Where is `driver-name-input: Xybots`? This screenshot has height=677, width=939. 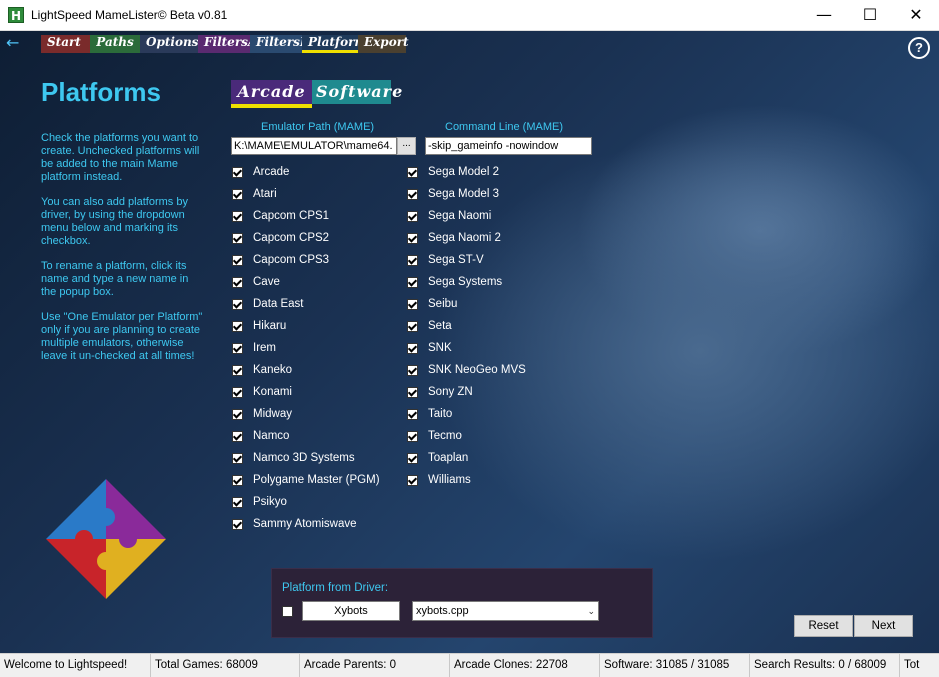
driver-name-input: Xybots is located at coordinates (351, 611).